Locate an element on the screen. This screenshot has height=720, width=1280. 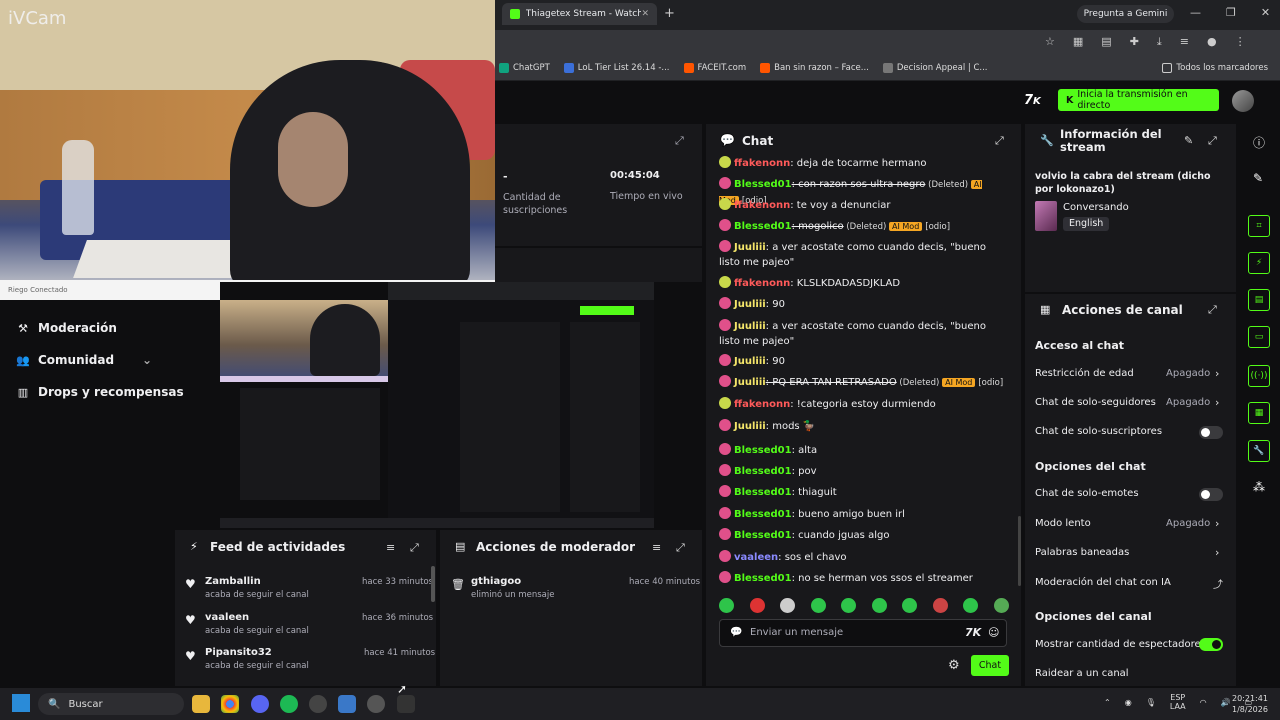
info-icon: ⓘ is located at coordinates (1259, 142).